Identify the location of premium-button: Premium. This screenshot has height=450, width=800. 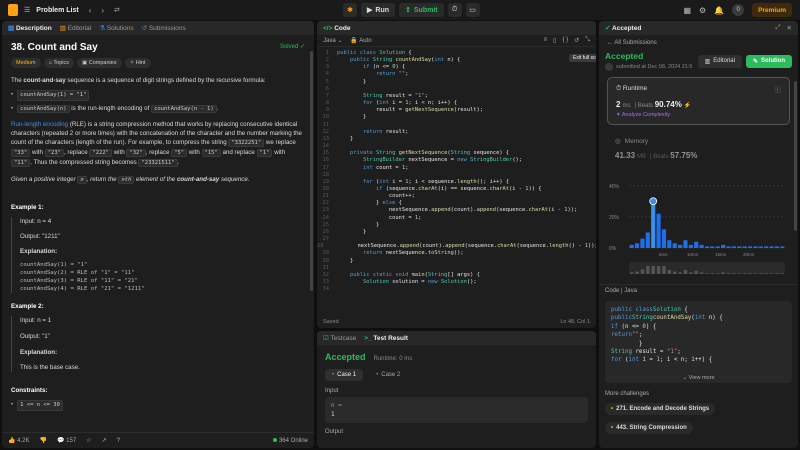
(772, 10).